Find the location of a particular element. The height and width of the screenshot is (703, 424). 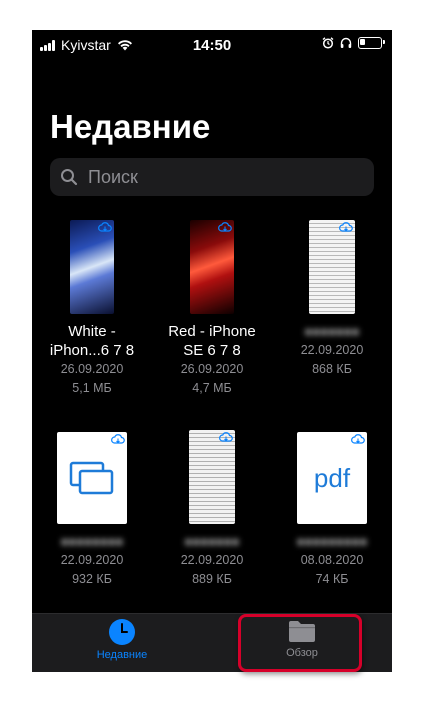

clock-icon is located at coordinates (122, 632).